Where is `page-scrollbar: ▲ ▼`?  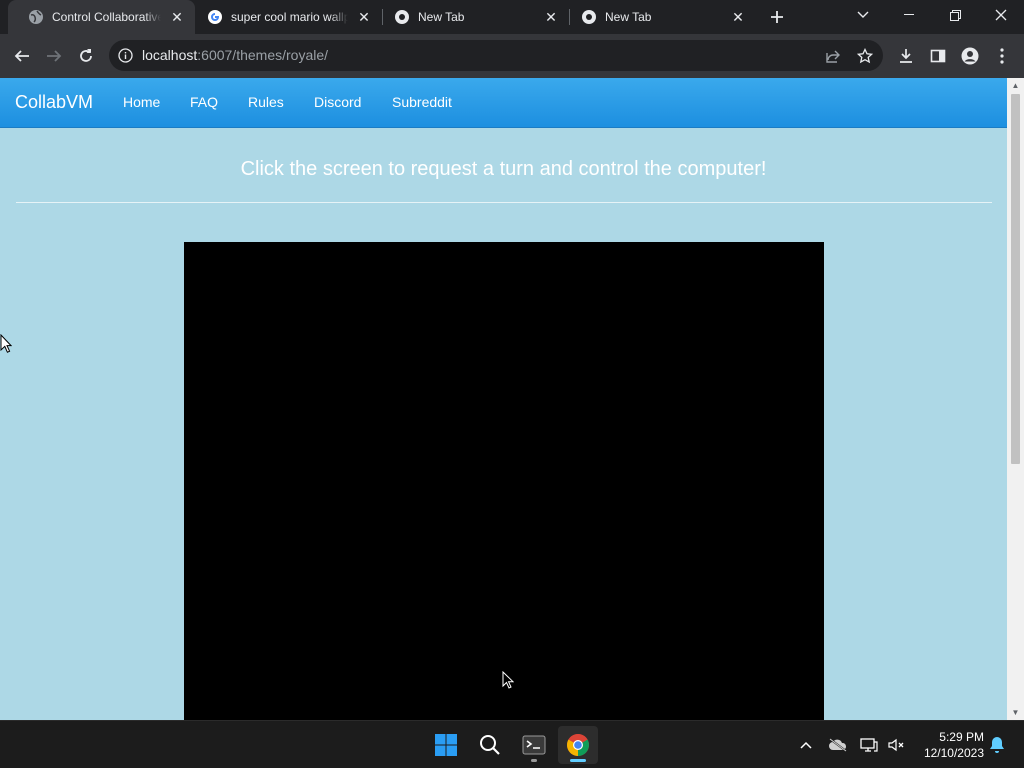
page-scrollbar: ▲ ▼ is located at coordinates (1015, 399).